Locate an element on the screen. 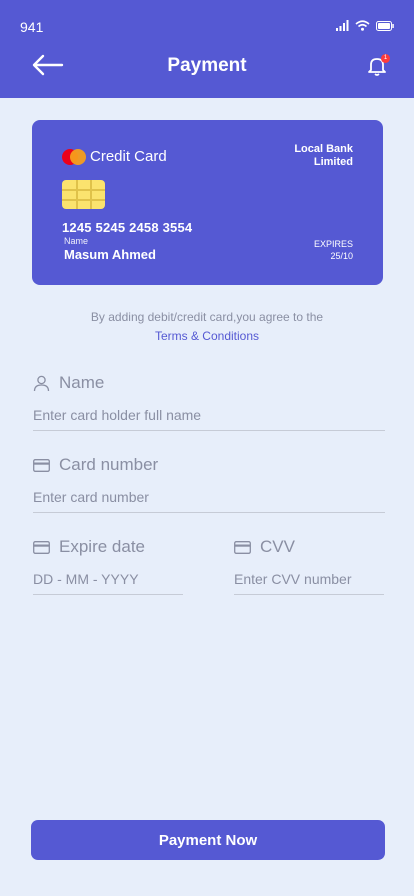  name-label-text: Name is located at coordinates (82, 382).